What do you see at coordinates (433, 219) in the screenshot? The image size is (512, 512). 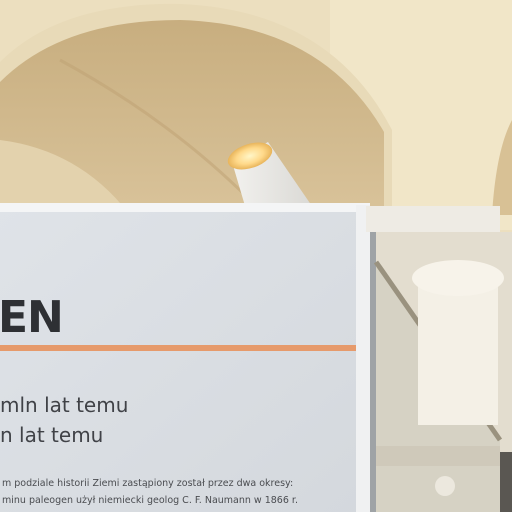 I see `display-case-top` at bounding box center [433, 219].